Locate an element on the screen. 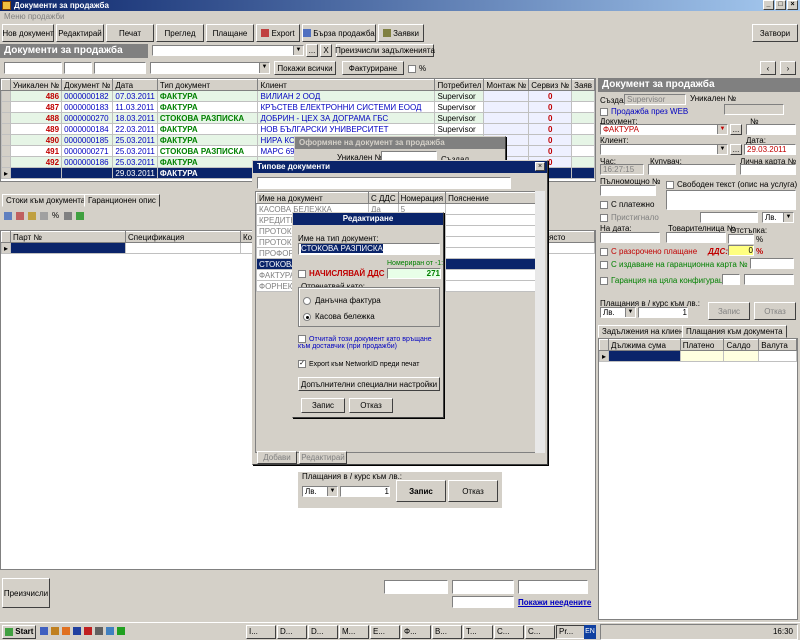 The width and height of the screenshot is (800, 640). free-text-field is located at coordinates (731, 200).